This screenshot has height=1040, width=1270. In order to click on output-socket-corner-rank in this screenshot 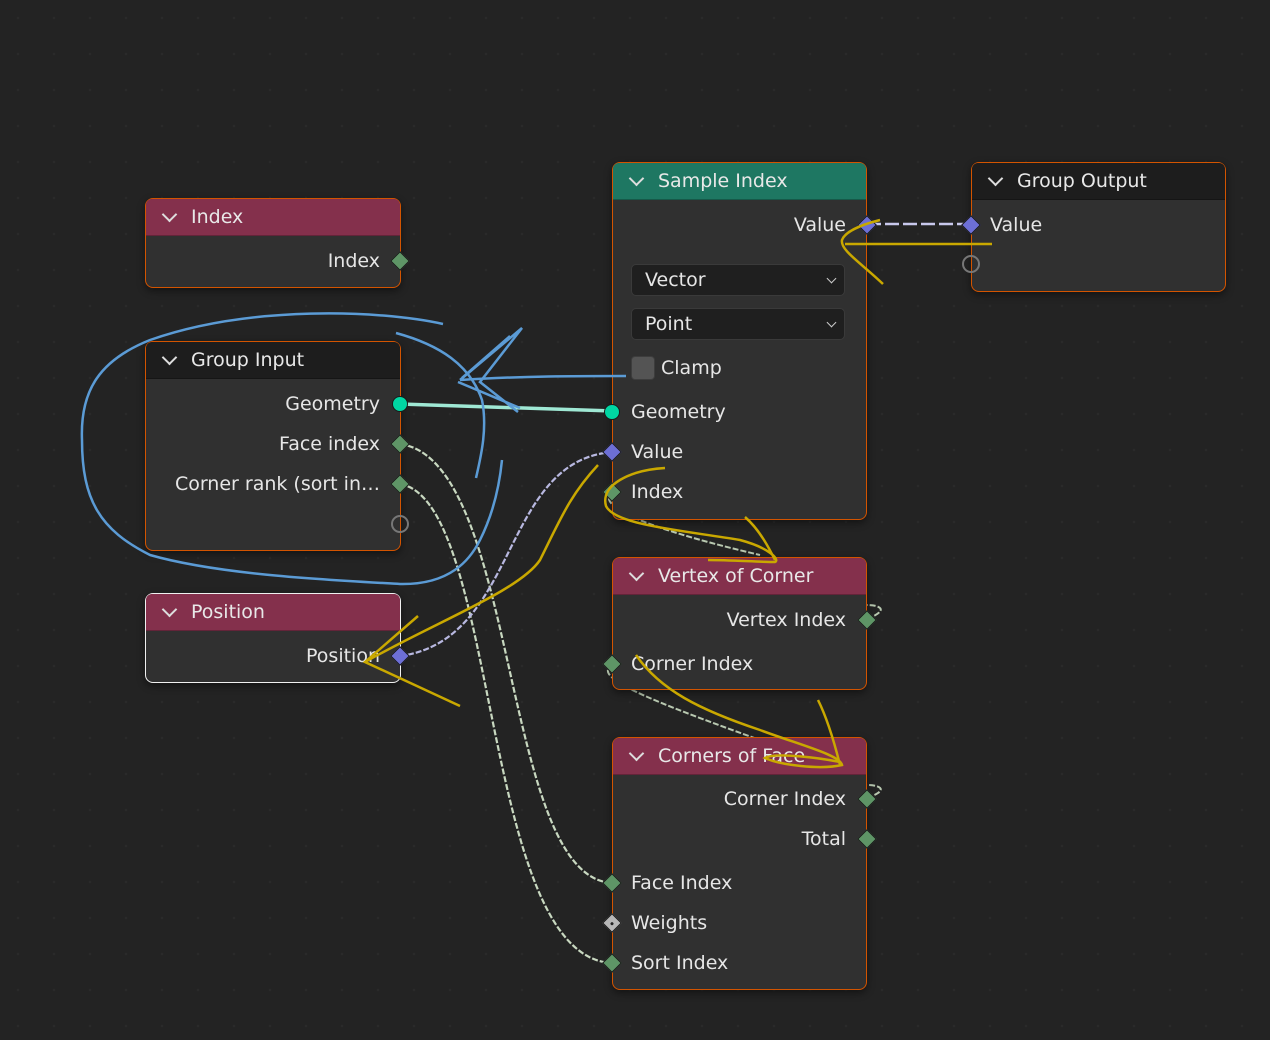, I will do `click(400, 484)`.